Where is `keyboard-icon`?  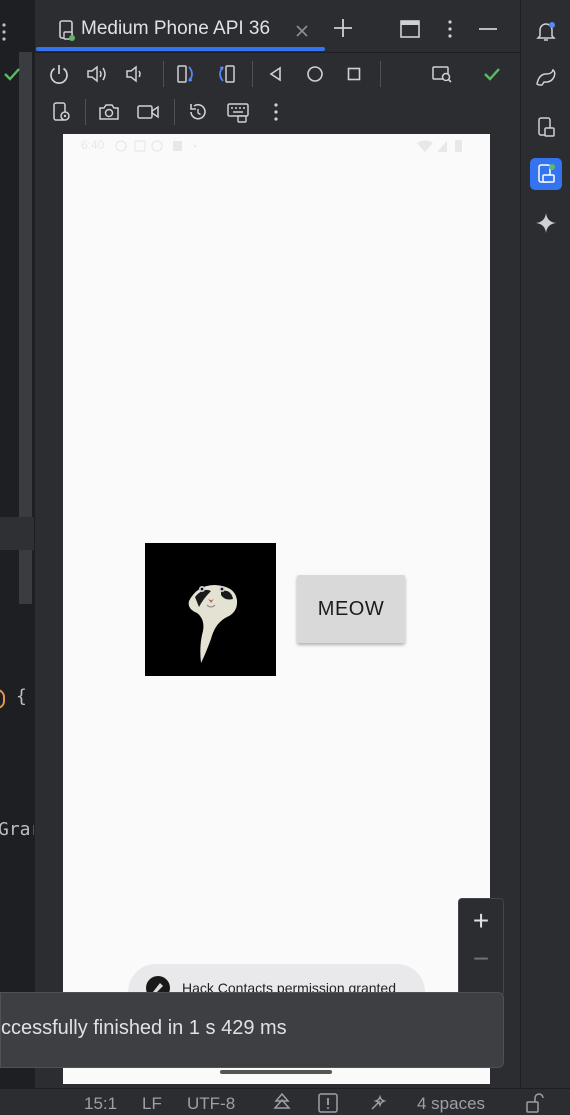 keyboard-icon is located at coordinates (238, 112).